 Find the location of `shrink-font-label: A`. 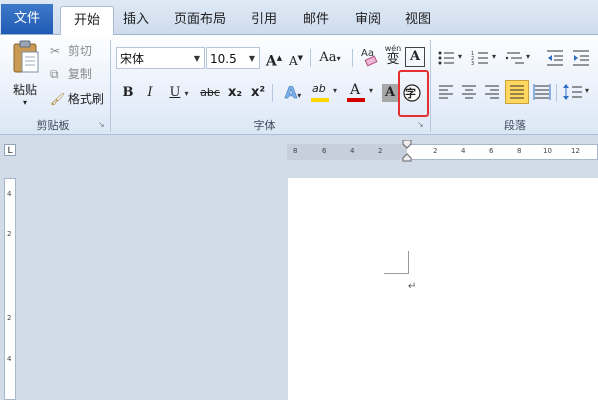

shrink-font-label: A is located at coordinates (293, 61).